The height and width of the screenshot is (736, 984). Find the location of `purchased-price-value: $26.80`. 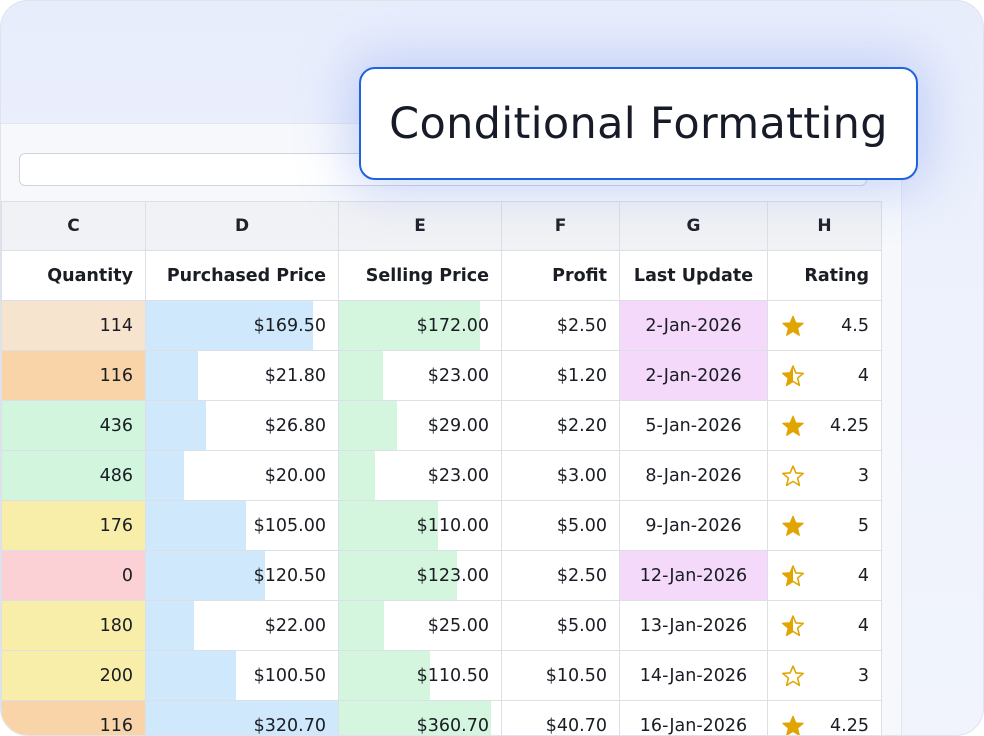

purchased-price-value: $26.80 is located at coordinates (295, 425).